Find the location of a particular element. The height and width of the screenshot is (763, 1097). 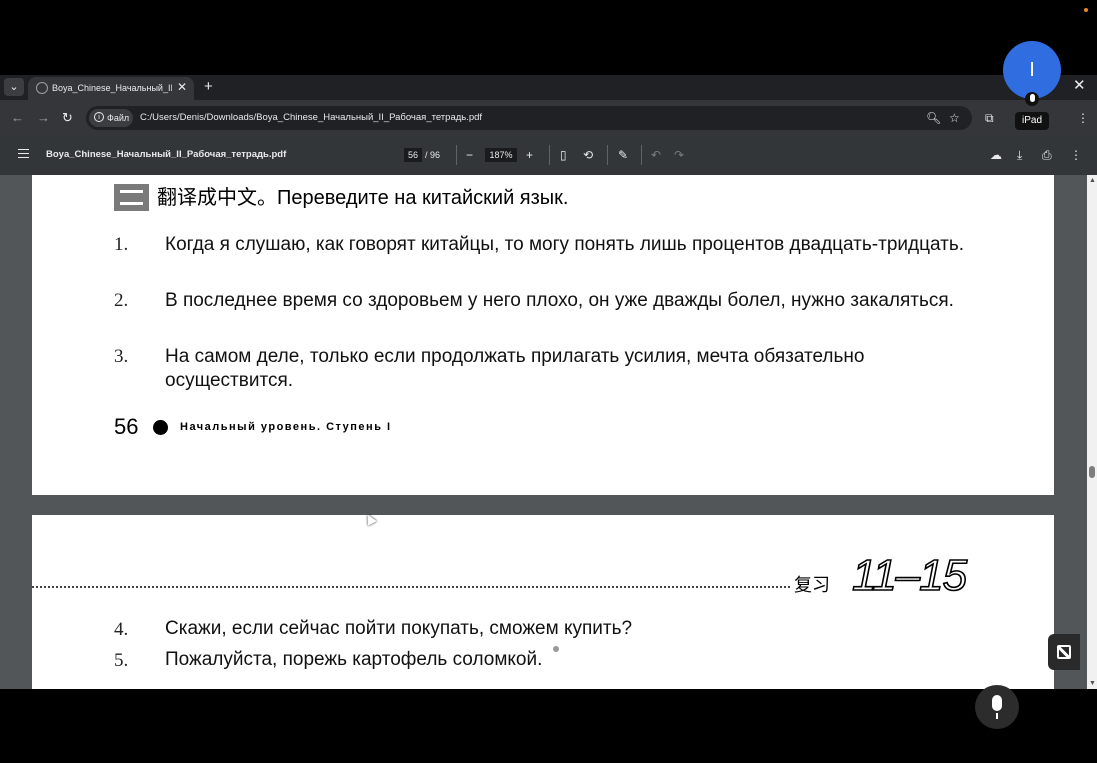

item-number: 3. is located at coordinates (121, 356).